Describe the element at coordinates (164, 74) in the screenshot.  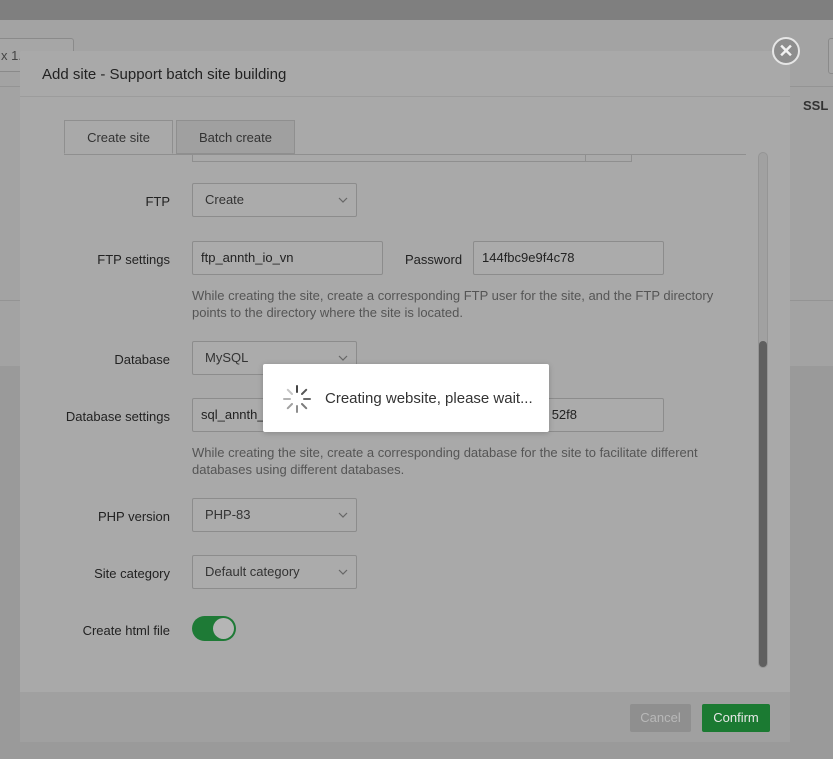
I see `dialog-title: Add site - Support batch site building` at that location.